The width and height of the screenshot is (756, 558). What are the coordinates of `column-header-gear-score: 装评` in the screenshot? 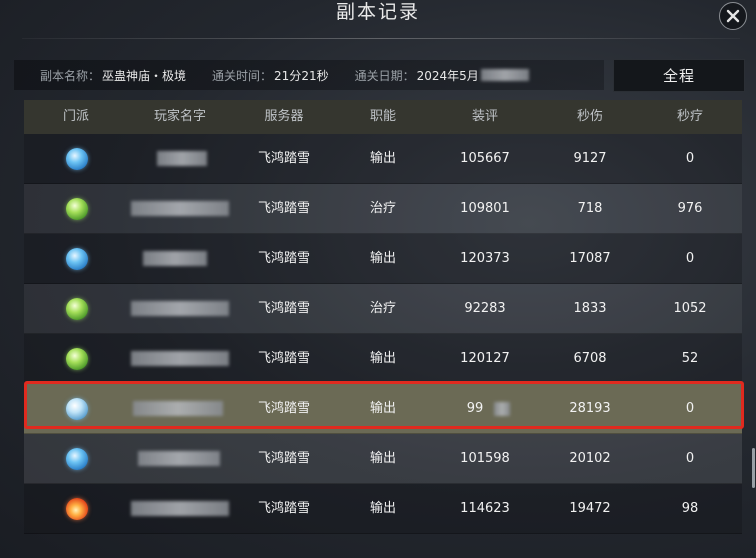 It's located at (484, 116).